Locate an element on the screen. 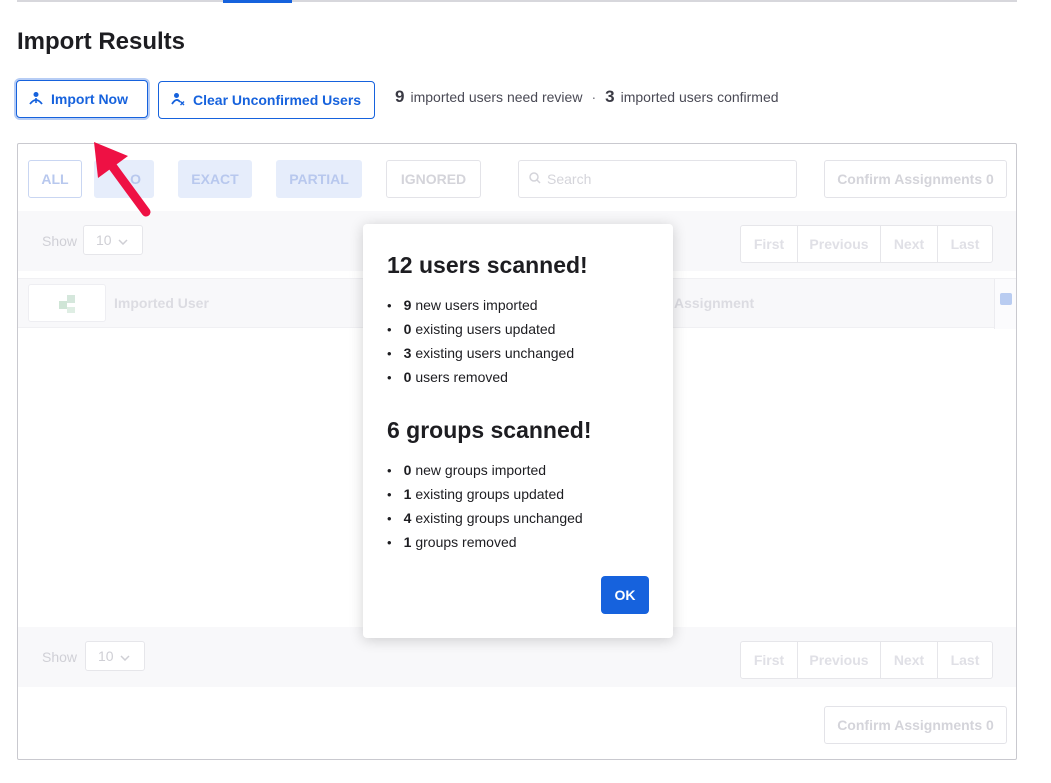  filter-exact-button: EXACT is located at coordinates (215, 179).